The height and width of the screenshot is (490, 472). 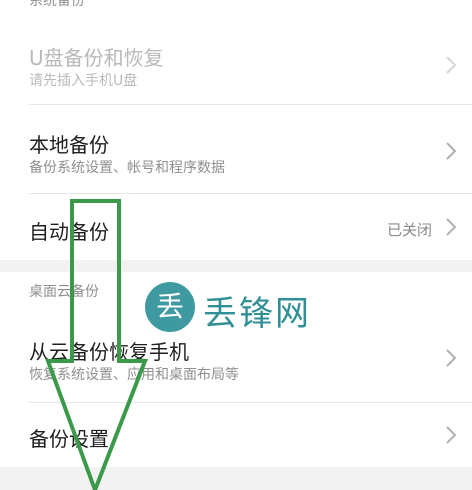 I want to click on usb-backup-subtitle: 请先插入手机U盘, so click(x=83, y=81).